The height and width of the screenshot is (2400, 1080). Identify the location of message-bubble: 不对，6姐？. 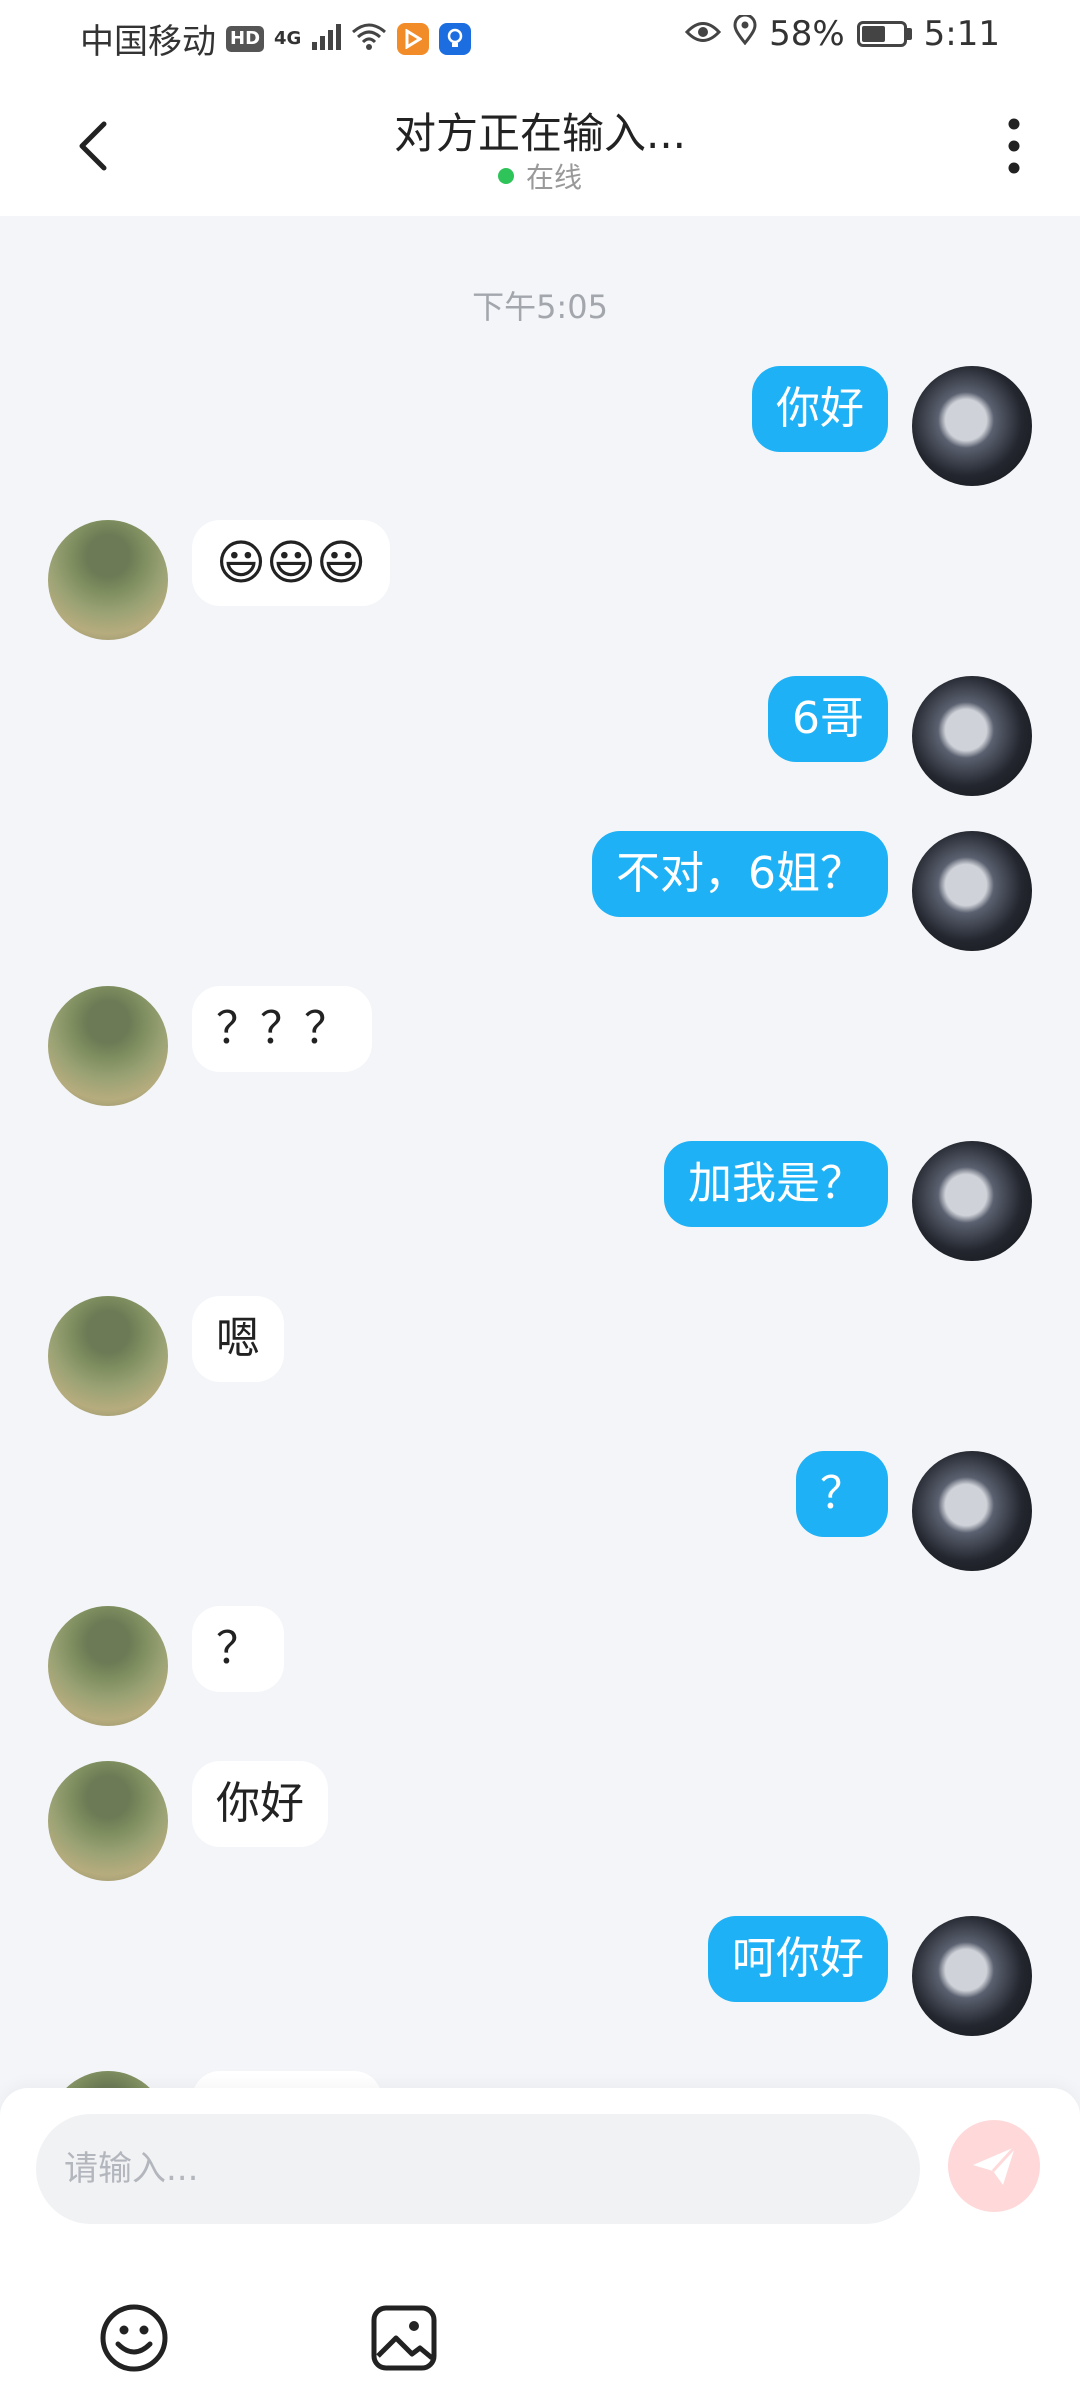
(740, 874).